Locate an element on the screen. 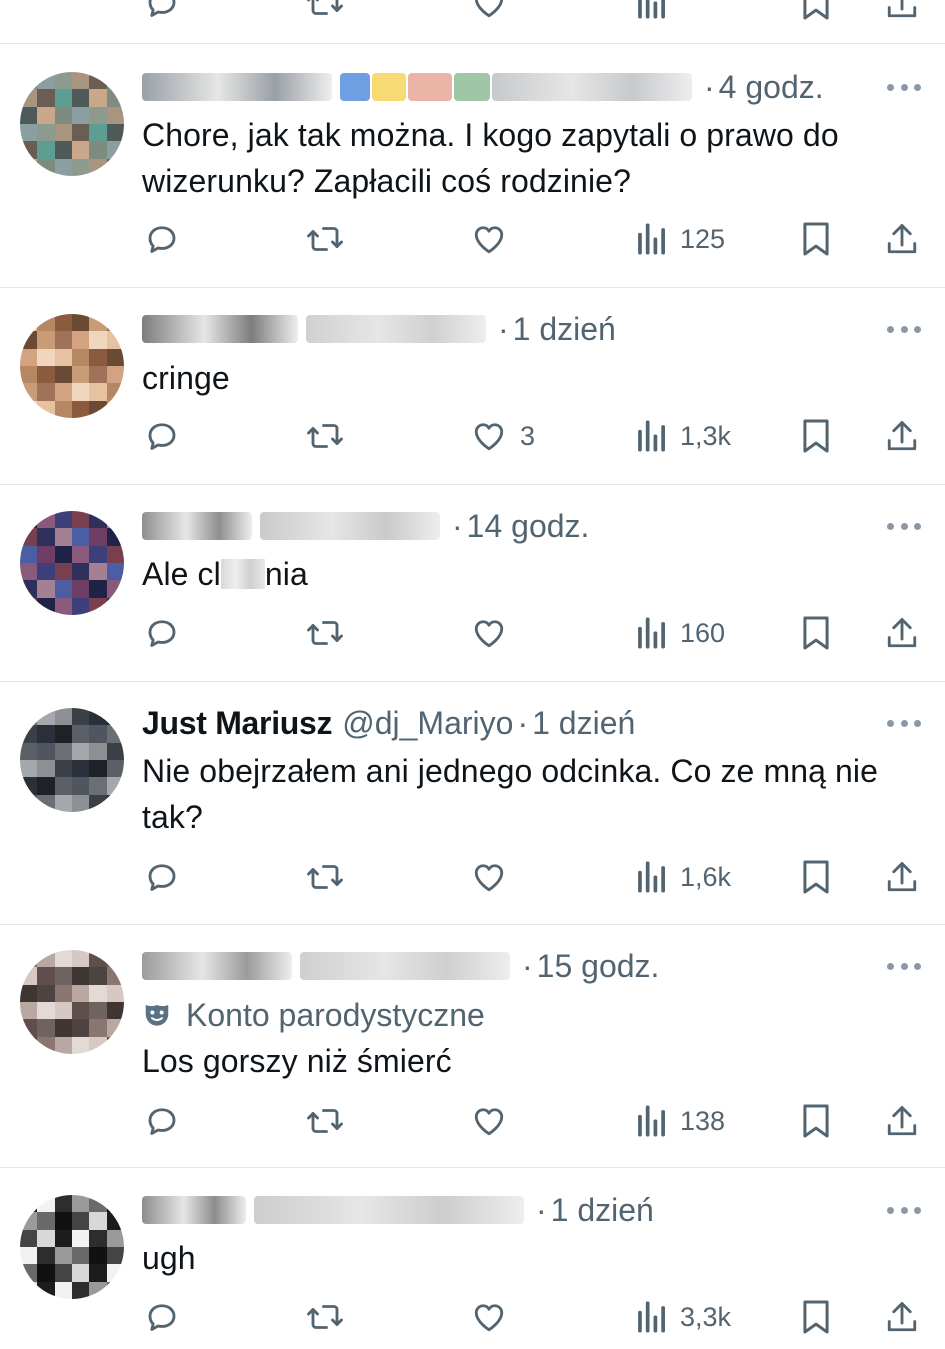 The width and height of the screenshot is (945, 1349). timestamp: 15 godz. is located at coordinates (598, 966).